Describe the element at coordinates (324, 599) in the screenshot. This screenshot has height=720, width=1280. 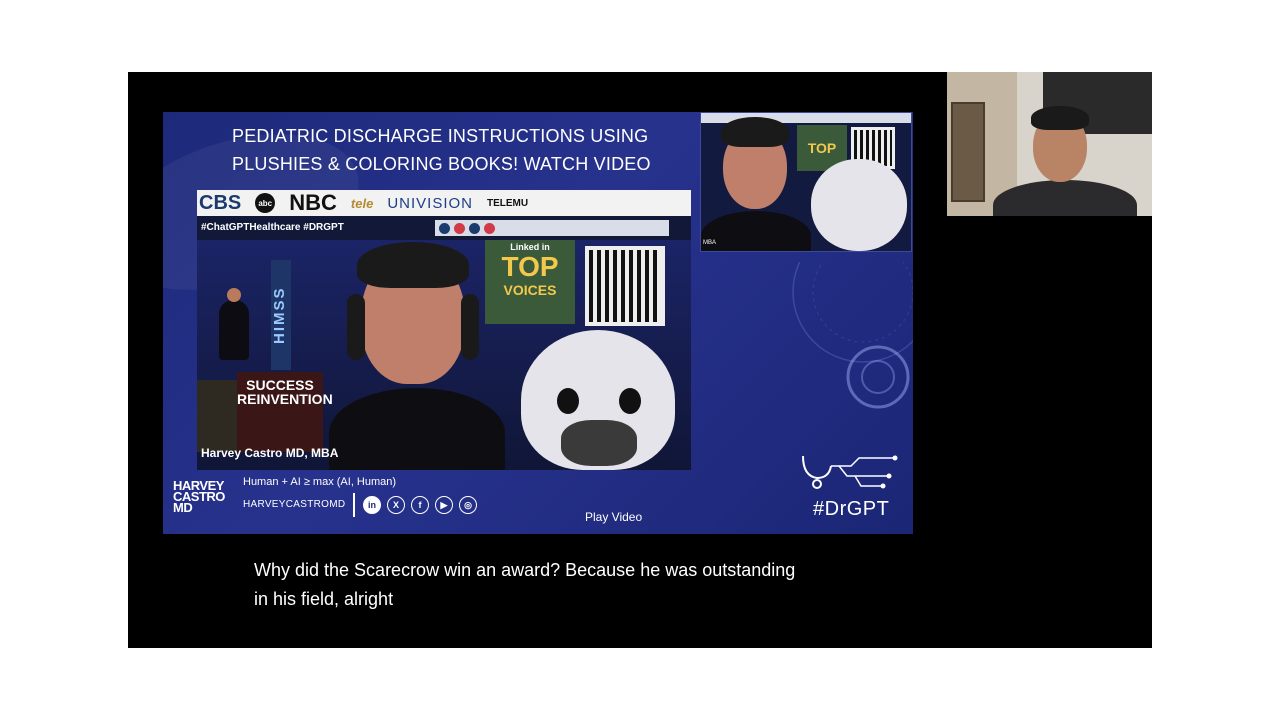
I see `caption-line-2: in his field, alright` at that location.